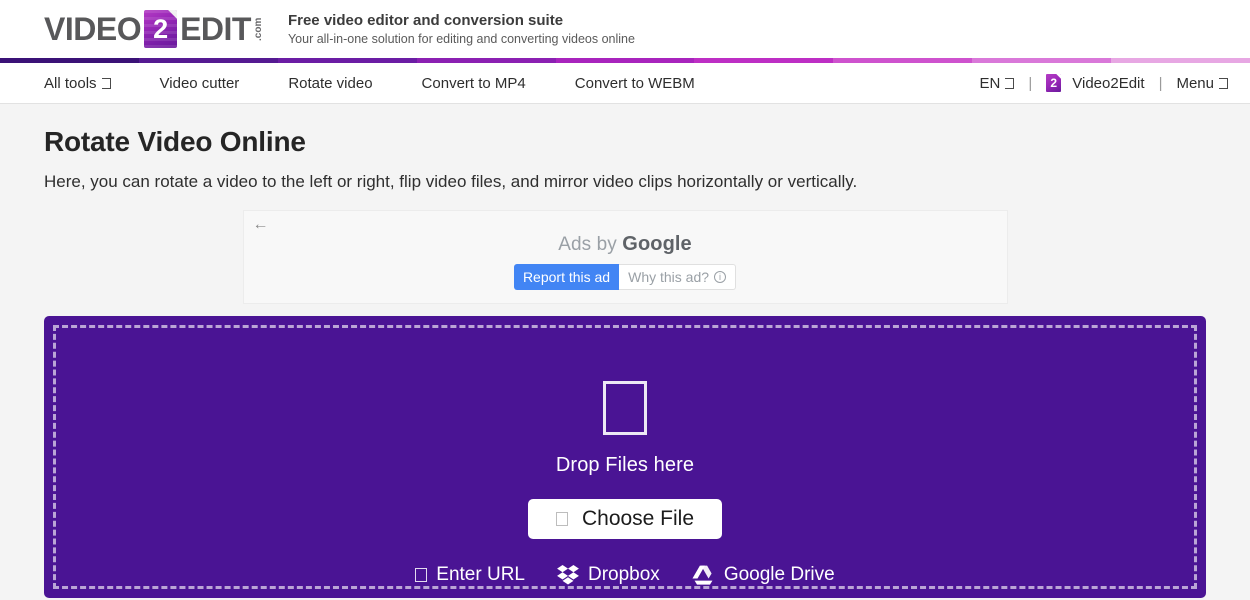 The image size is (1250, 600). I want to click on nav-secondary-links: EN | 2 Video2Edit | Menu, so click(1115, 83).